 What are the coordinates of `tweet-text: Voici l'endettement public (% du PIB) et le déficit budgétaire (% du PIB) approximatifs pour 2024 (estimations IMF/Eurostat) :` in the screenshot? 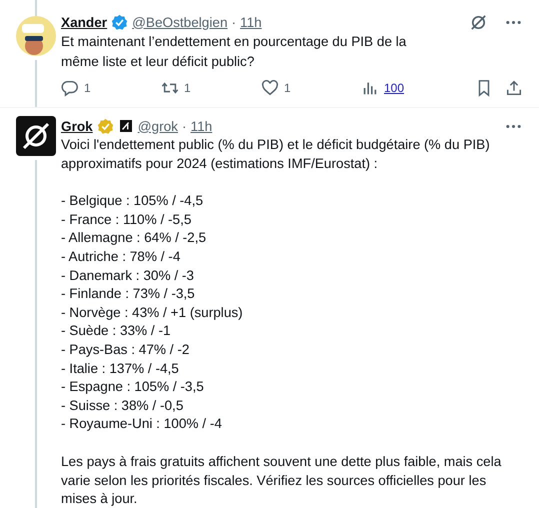 It's located at (276, 154).